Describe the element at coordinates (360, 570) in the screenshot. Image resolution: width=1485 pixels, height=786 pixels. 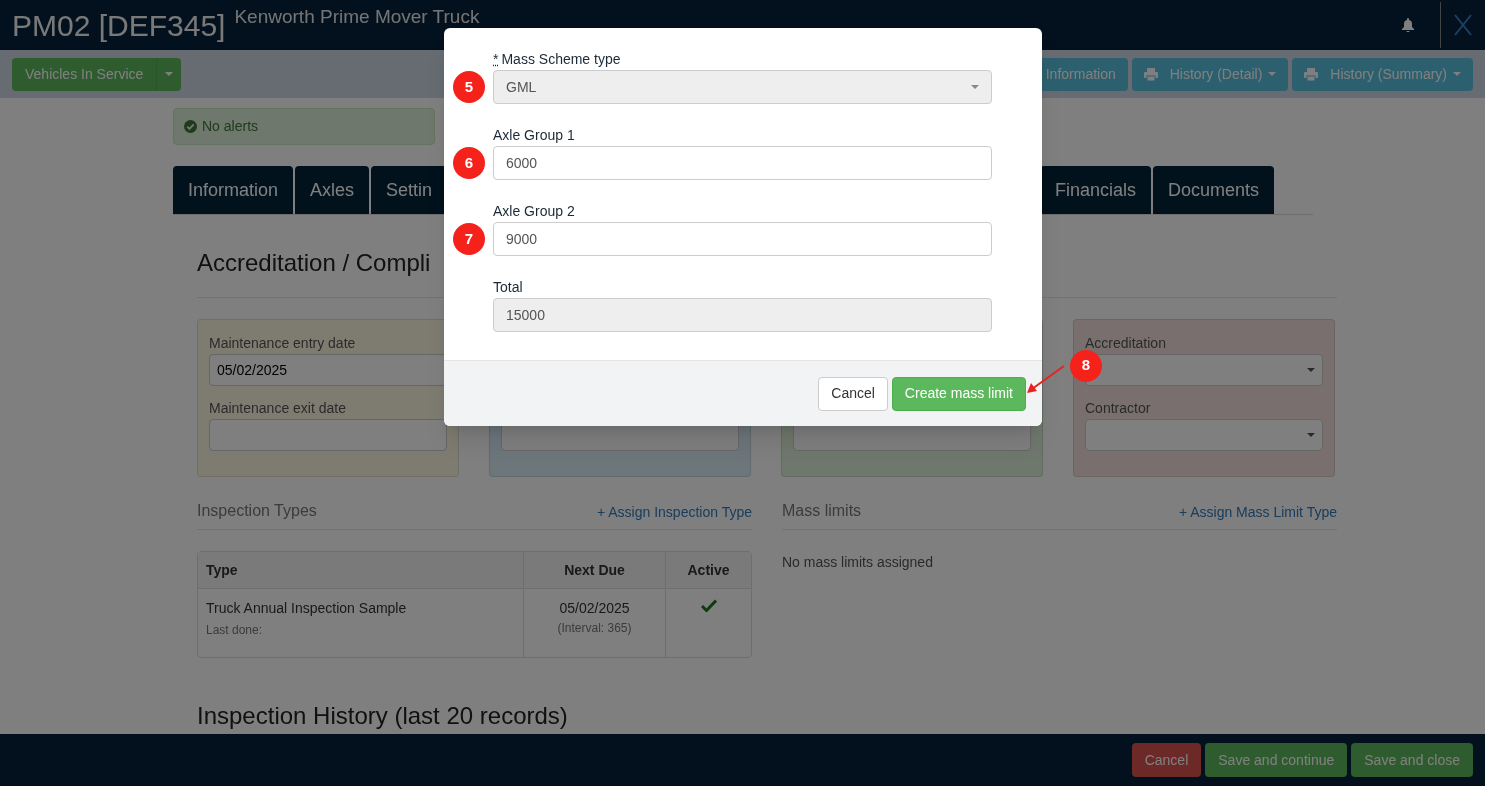
I see `column-header: Type` at that location.